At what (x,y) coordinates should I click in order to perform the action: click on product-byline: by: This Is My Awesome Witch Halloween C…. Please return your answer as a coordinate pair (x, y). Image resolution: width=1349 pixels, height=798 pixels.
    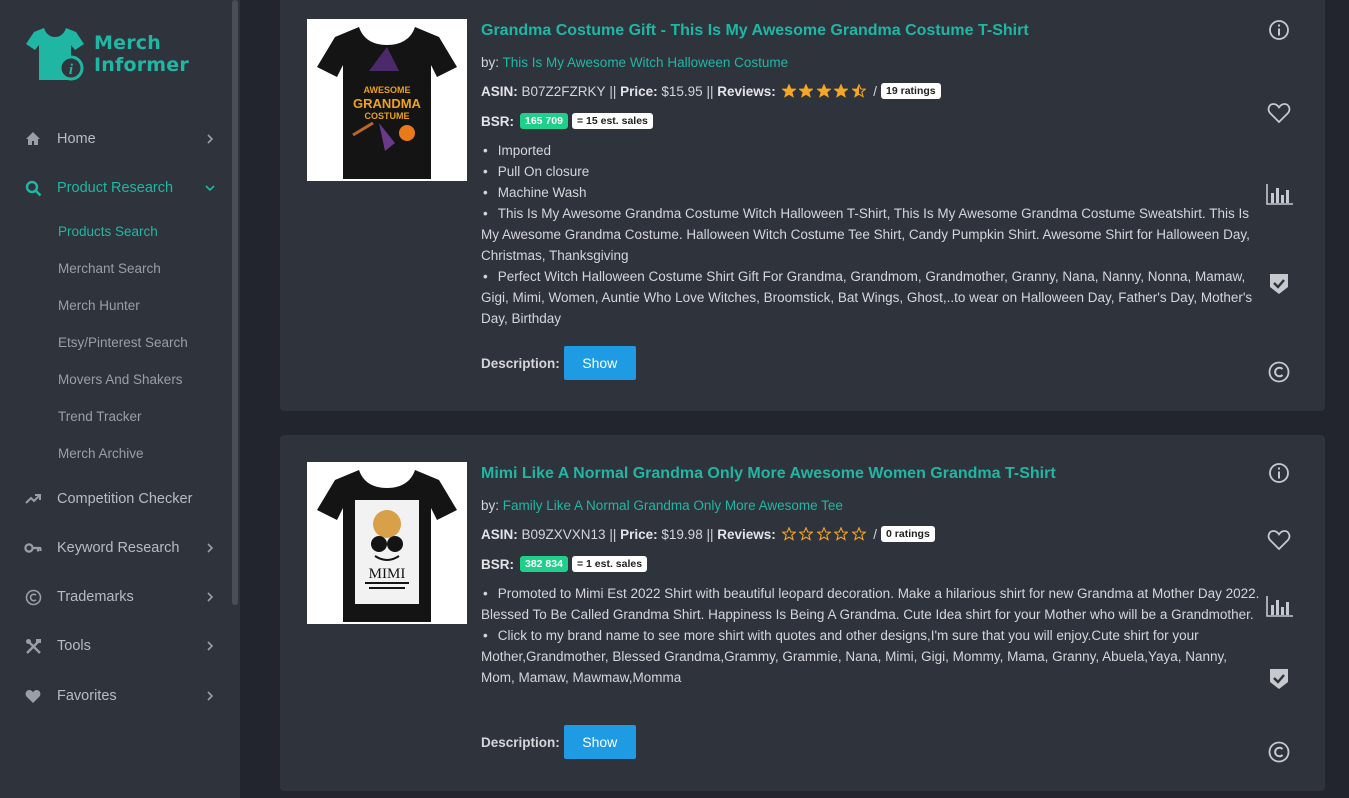
    Looking at the image, I should click on (634, 62).